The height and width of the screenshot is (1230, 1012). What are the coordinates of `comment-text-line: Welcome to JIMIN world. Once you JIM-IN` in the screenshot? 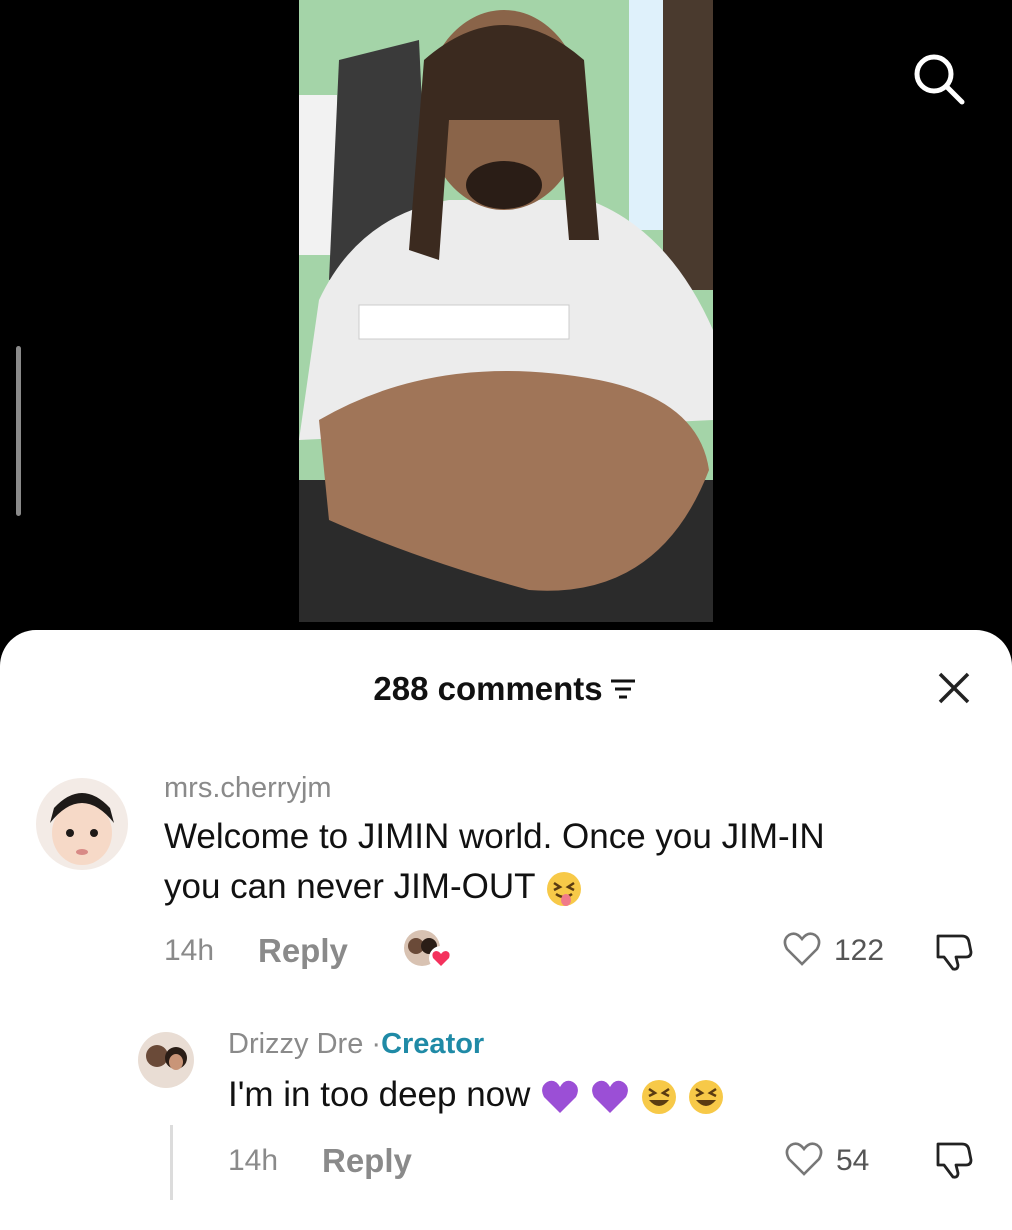 It's located at (494, 836).